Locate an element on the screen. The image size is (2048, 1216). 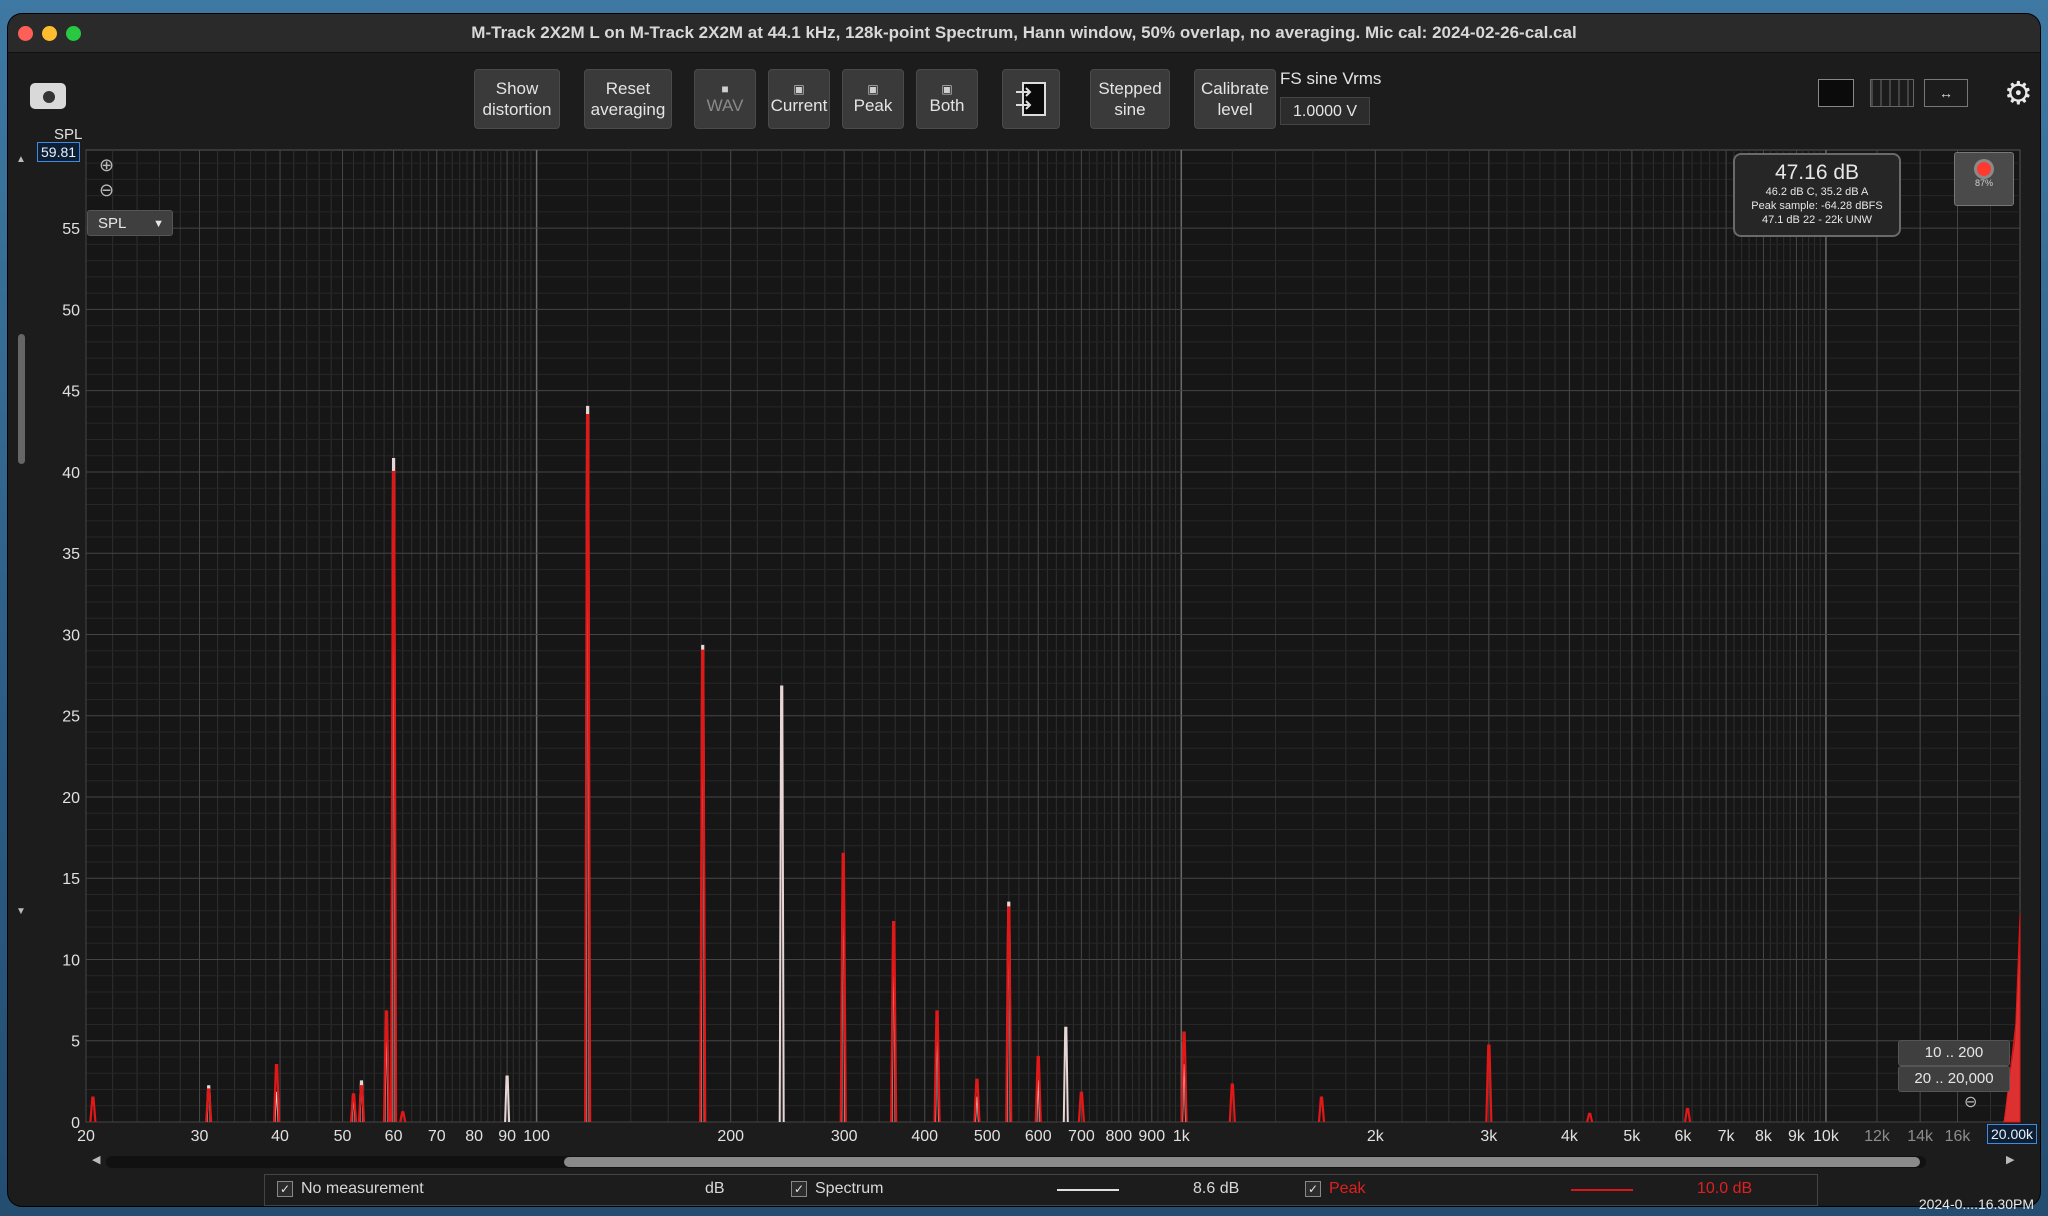
folder-icon: ■ is located at coordinates (725, 88).